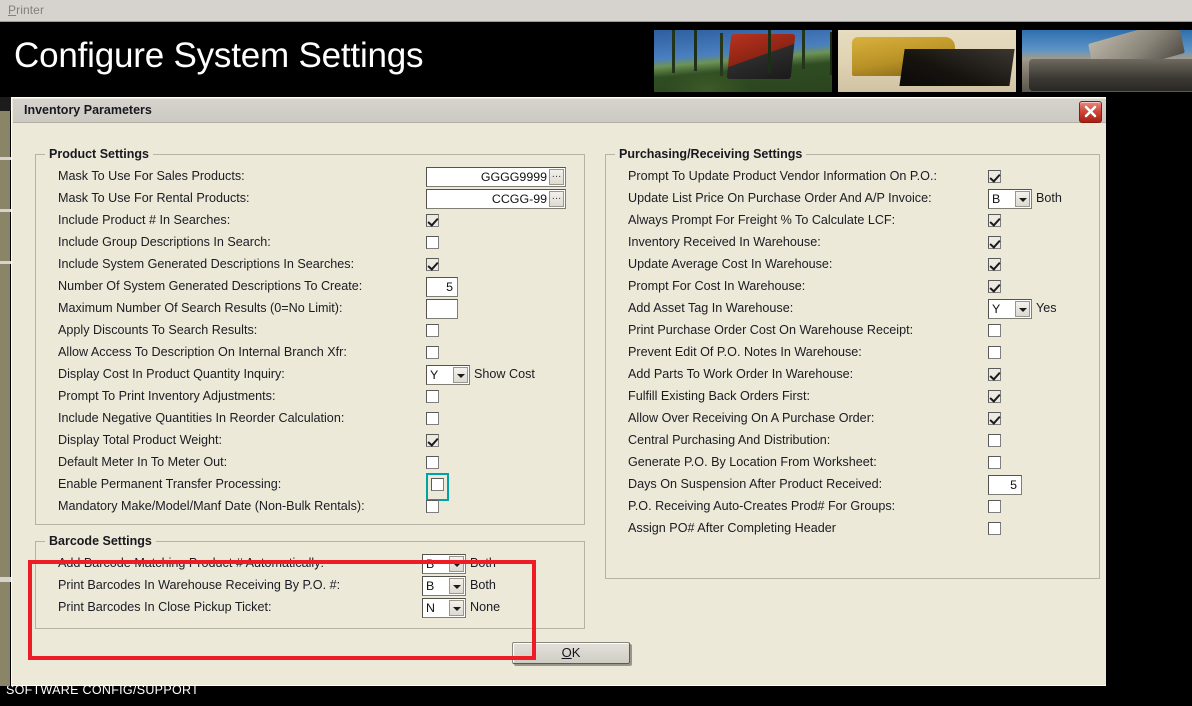  I want to click on label-mask-rental-products: Mask To Use For Rental Products:, so click(154, 198).